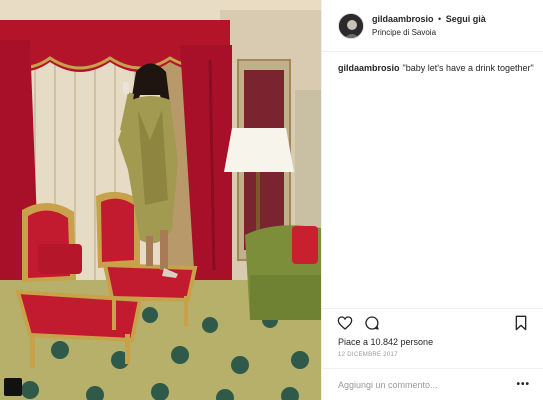 The height and width of the screenshot is (400, 543). I want to click on avatar-icon, so click(351, 26).